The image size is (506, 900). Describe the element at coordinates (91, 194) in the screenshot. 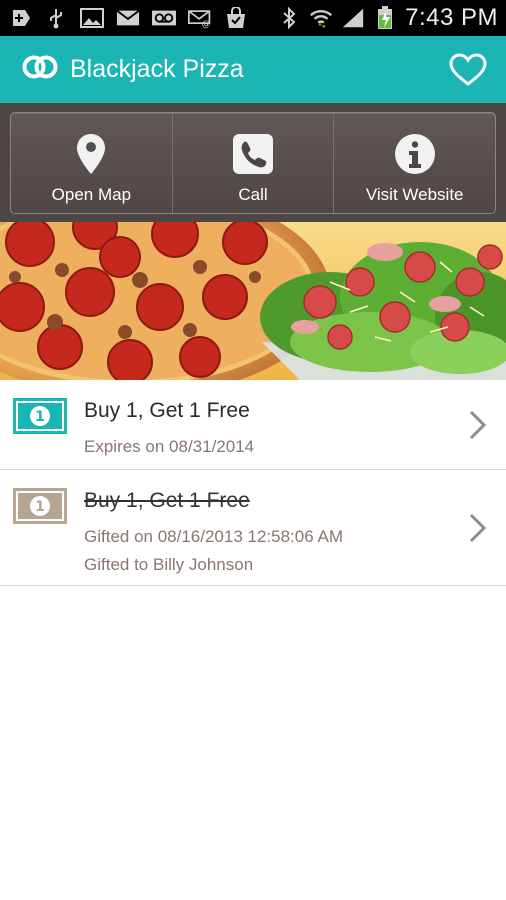

I see `open-map-label: Open Map` at that location.